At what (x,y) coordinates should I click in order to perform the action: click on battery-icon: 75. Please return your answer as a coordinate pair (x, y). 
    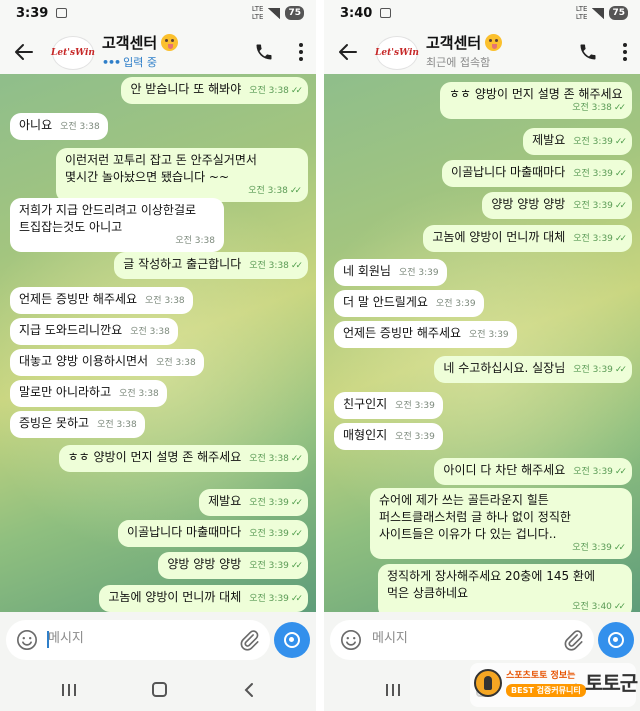
    Looking at the image, I should click on (618, 13).